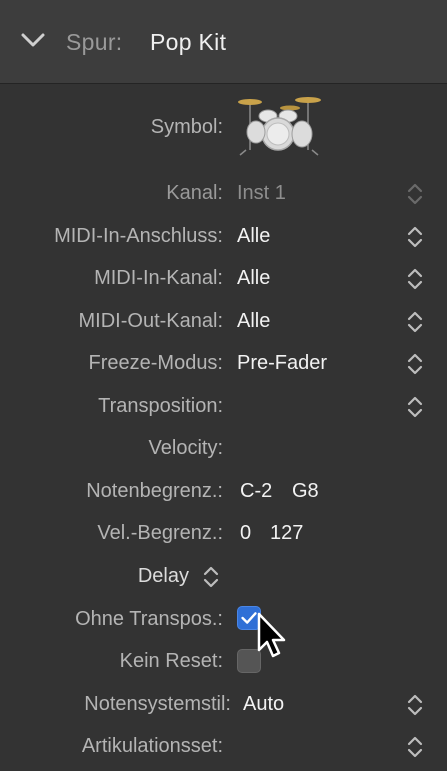  I want to click on delay-row: Delay, so click(223, 576).